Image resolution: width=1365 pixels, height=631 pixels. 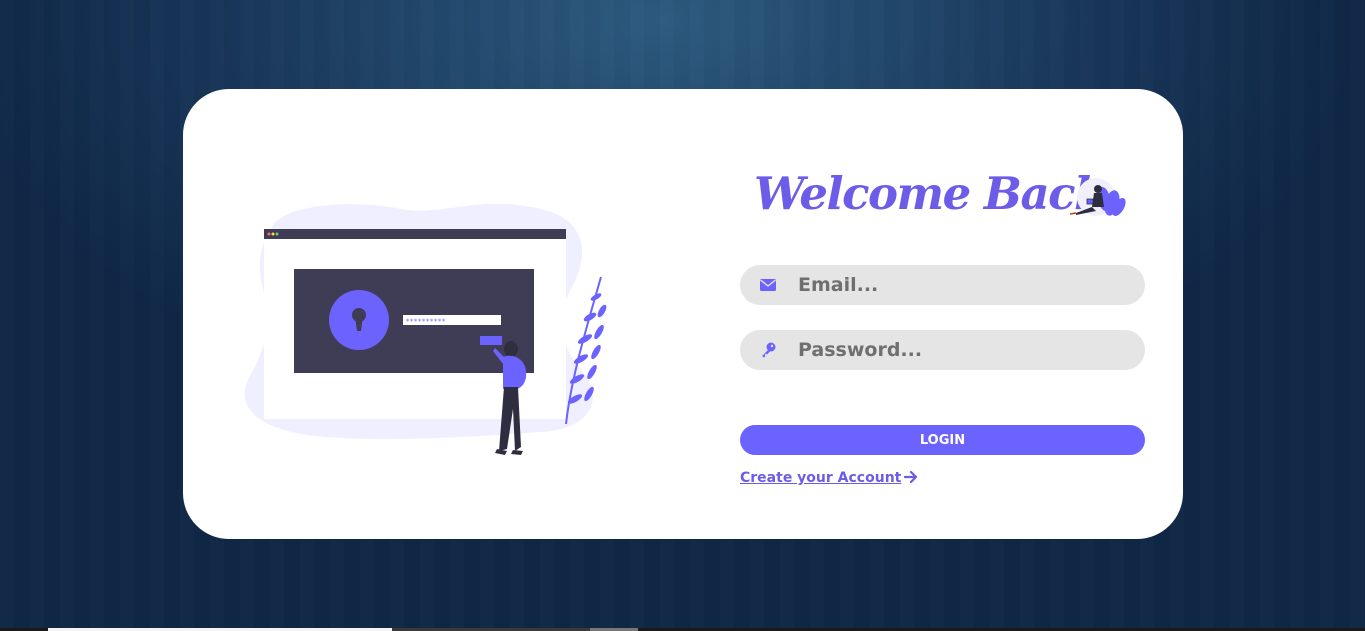 I want to click on arrow-right-icon, so click(x=911, y=478).